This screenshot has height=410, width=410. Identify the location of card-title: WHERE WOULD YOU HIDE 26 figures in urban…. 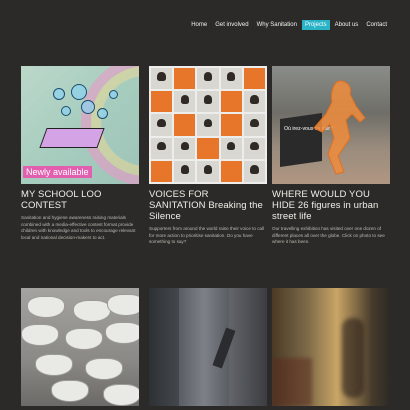
(331, 205).